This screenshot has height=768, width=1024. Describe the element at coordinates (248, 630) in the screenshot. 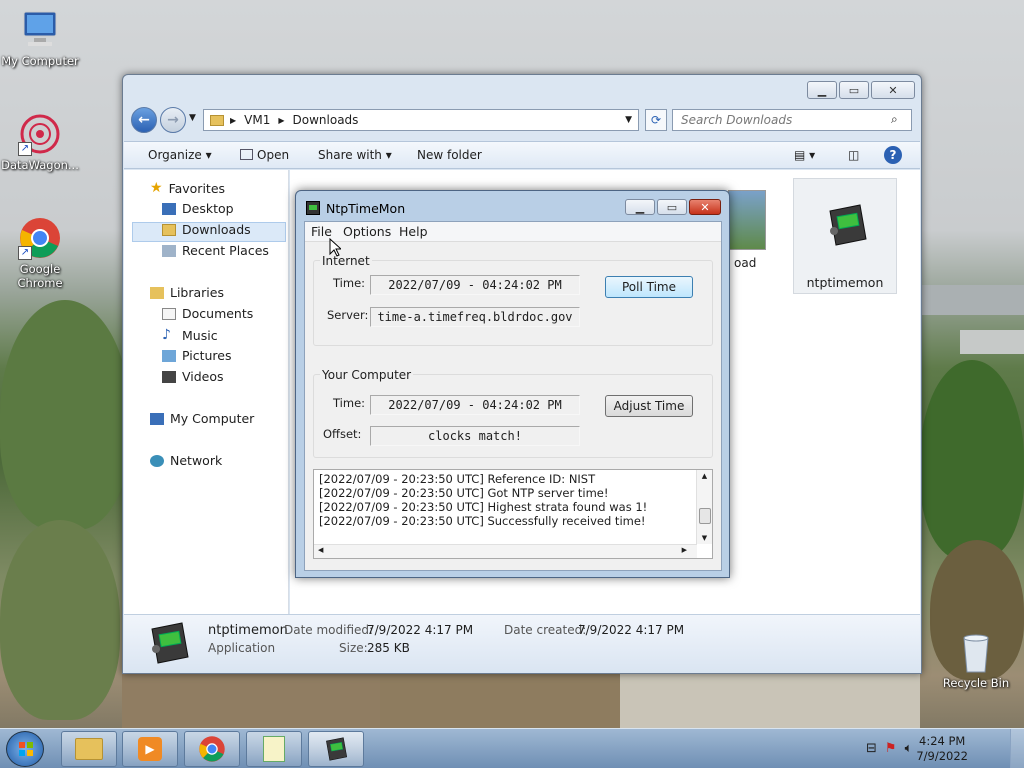

I see `details-file-name: ntptimemon` at that location.